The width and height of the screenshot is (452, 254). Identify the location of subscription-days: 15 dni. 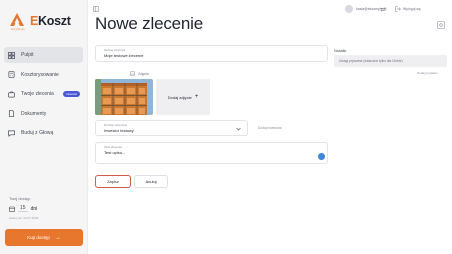
(44, 208).